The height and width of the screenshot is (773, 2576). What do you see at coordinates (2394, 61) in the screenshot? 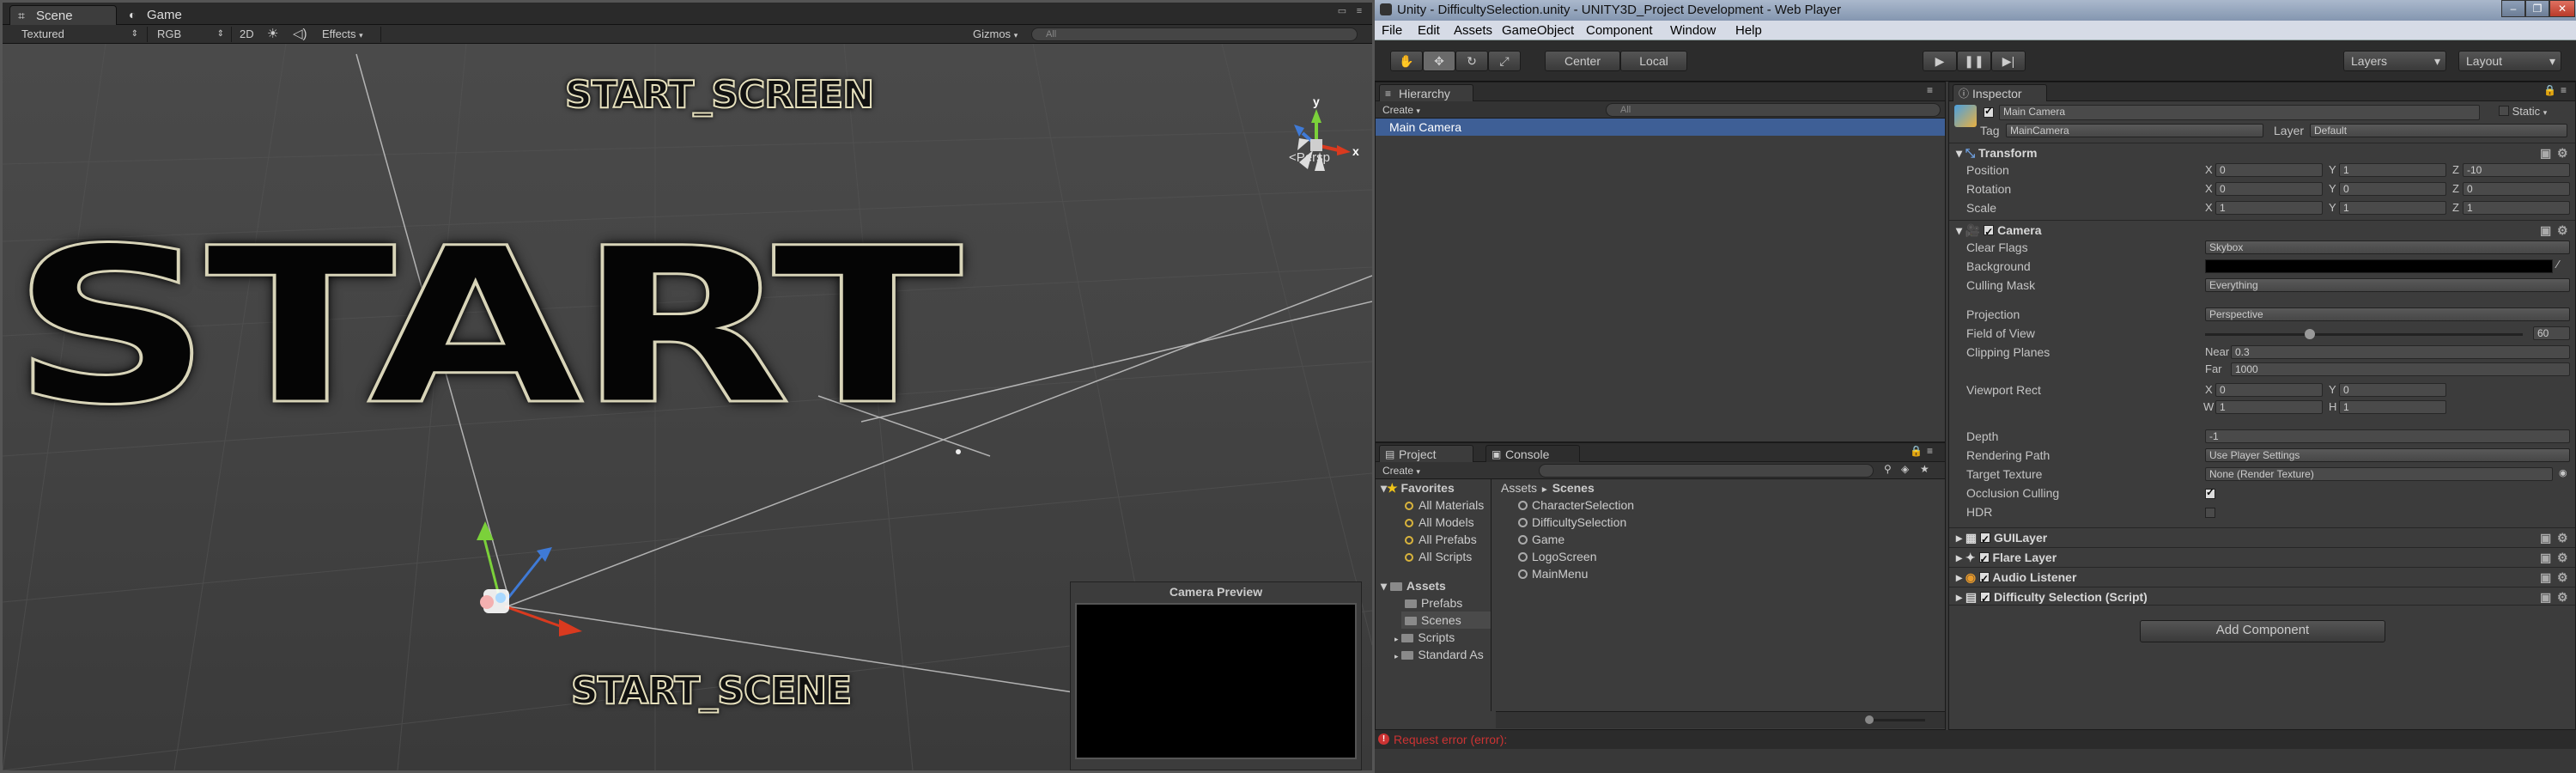
I see `layers-dropdown: Layers ▾` at bounding box center [2394, 61].